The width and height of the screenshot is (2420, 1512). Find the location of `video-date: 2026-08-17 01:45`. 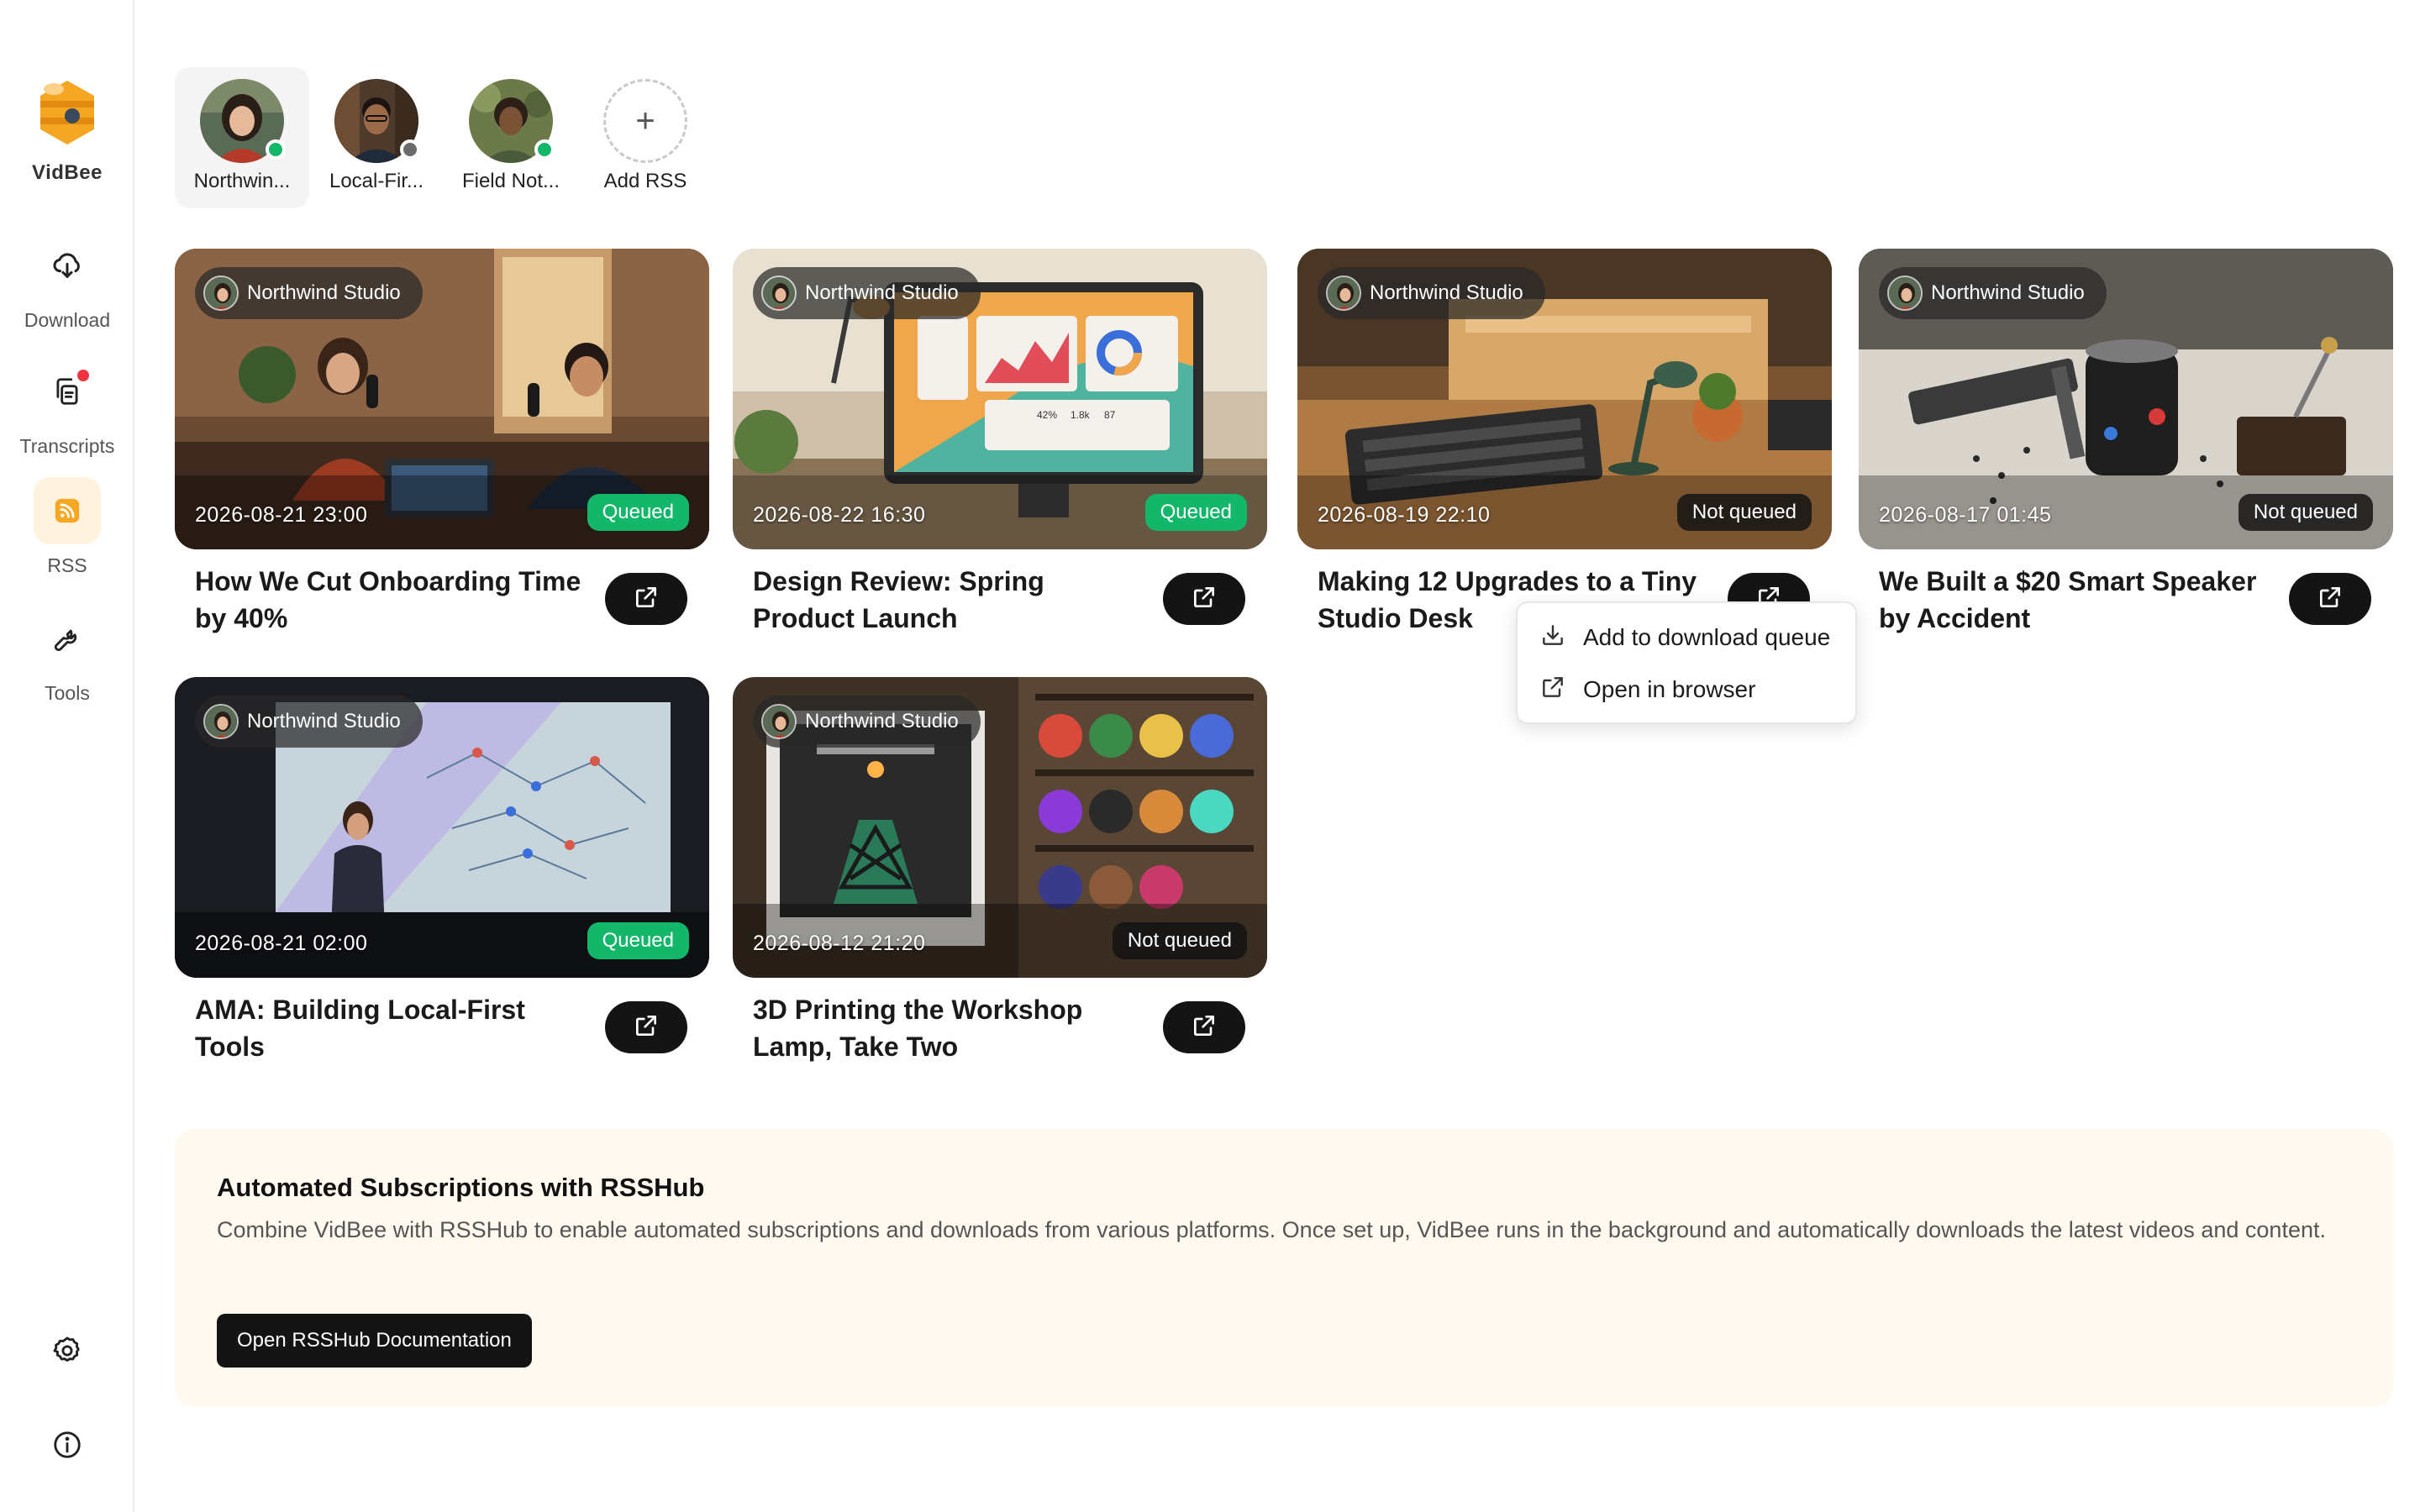

video-date: 2026-08-17 01:45 is located at coordinates (1966, 515).